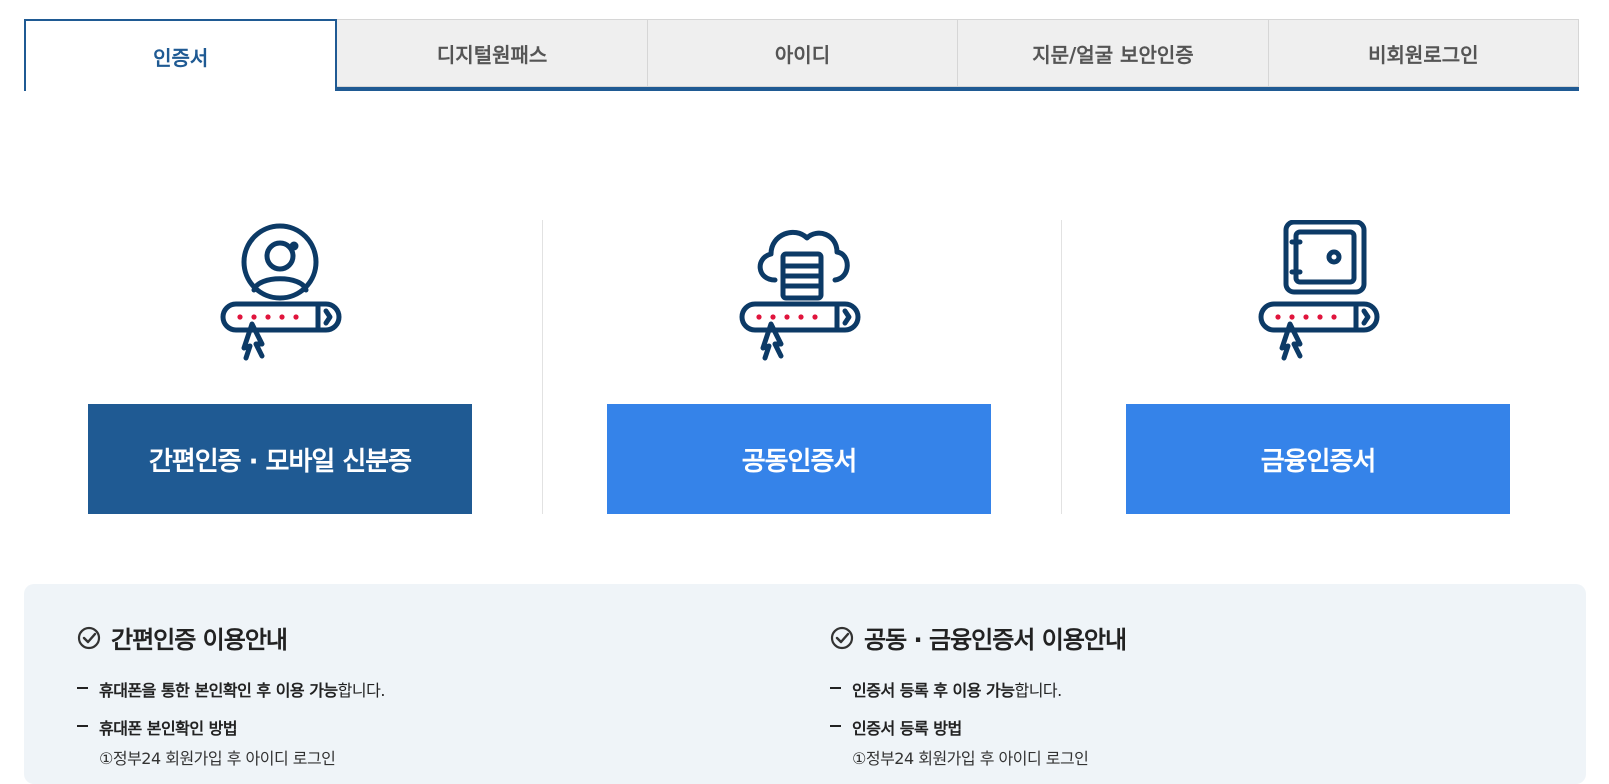  Describe the element at coordinates (978, 689) in the screenshot. I see `list-item: 인증서 등록 후 이용 가능합니다.` at that location.